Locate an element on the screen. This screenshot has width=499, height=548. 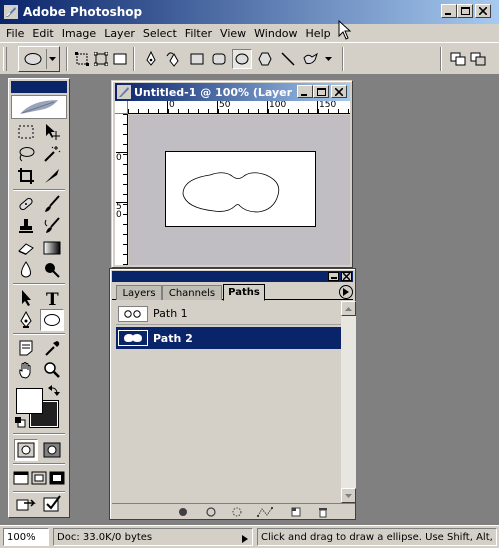
history-brush-tool is located at coordinates (52, 226).